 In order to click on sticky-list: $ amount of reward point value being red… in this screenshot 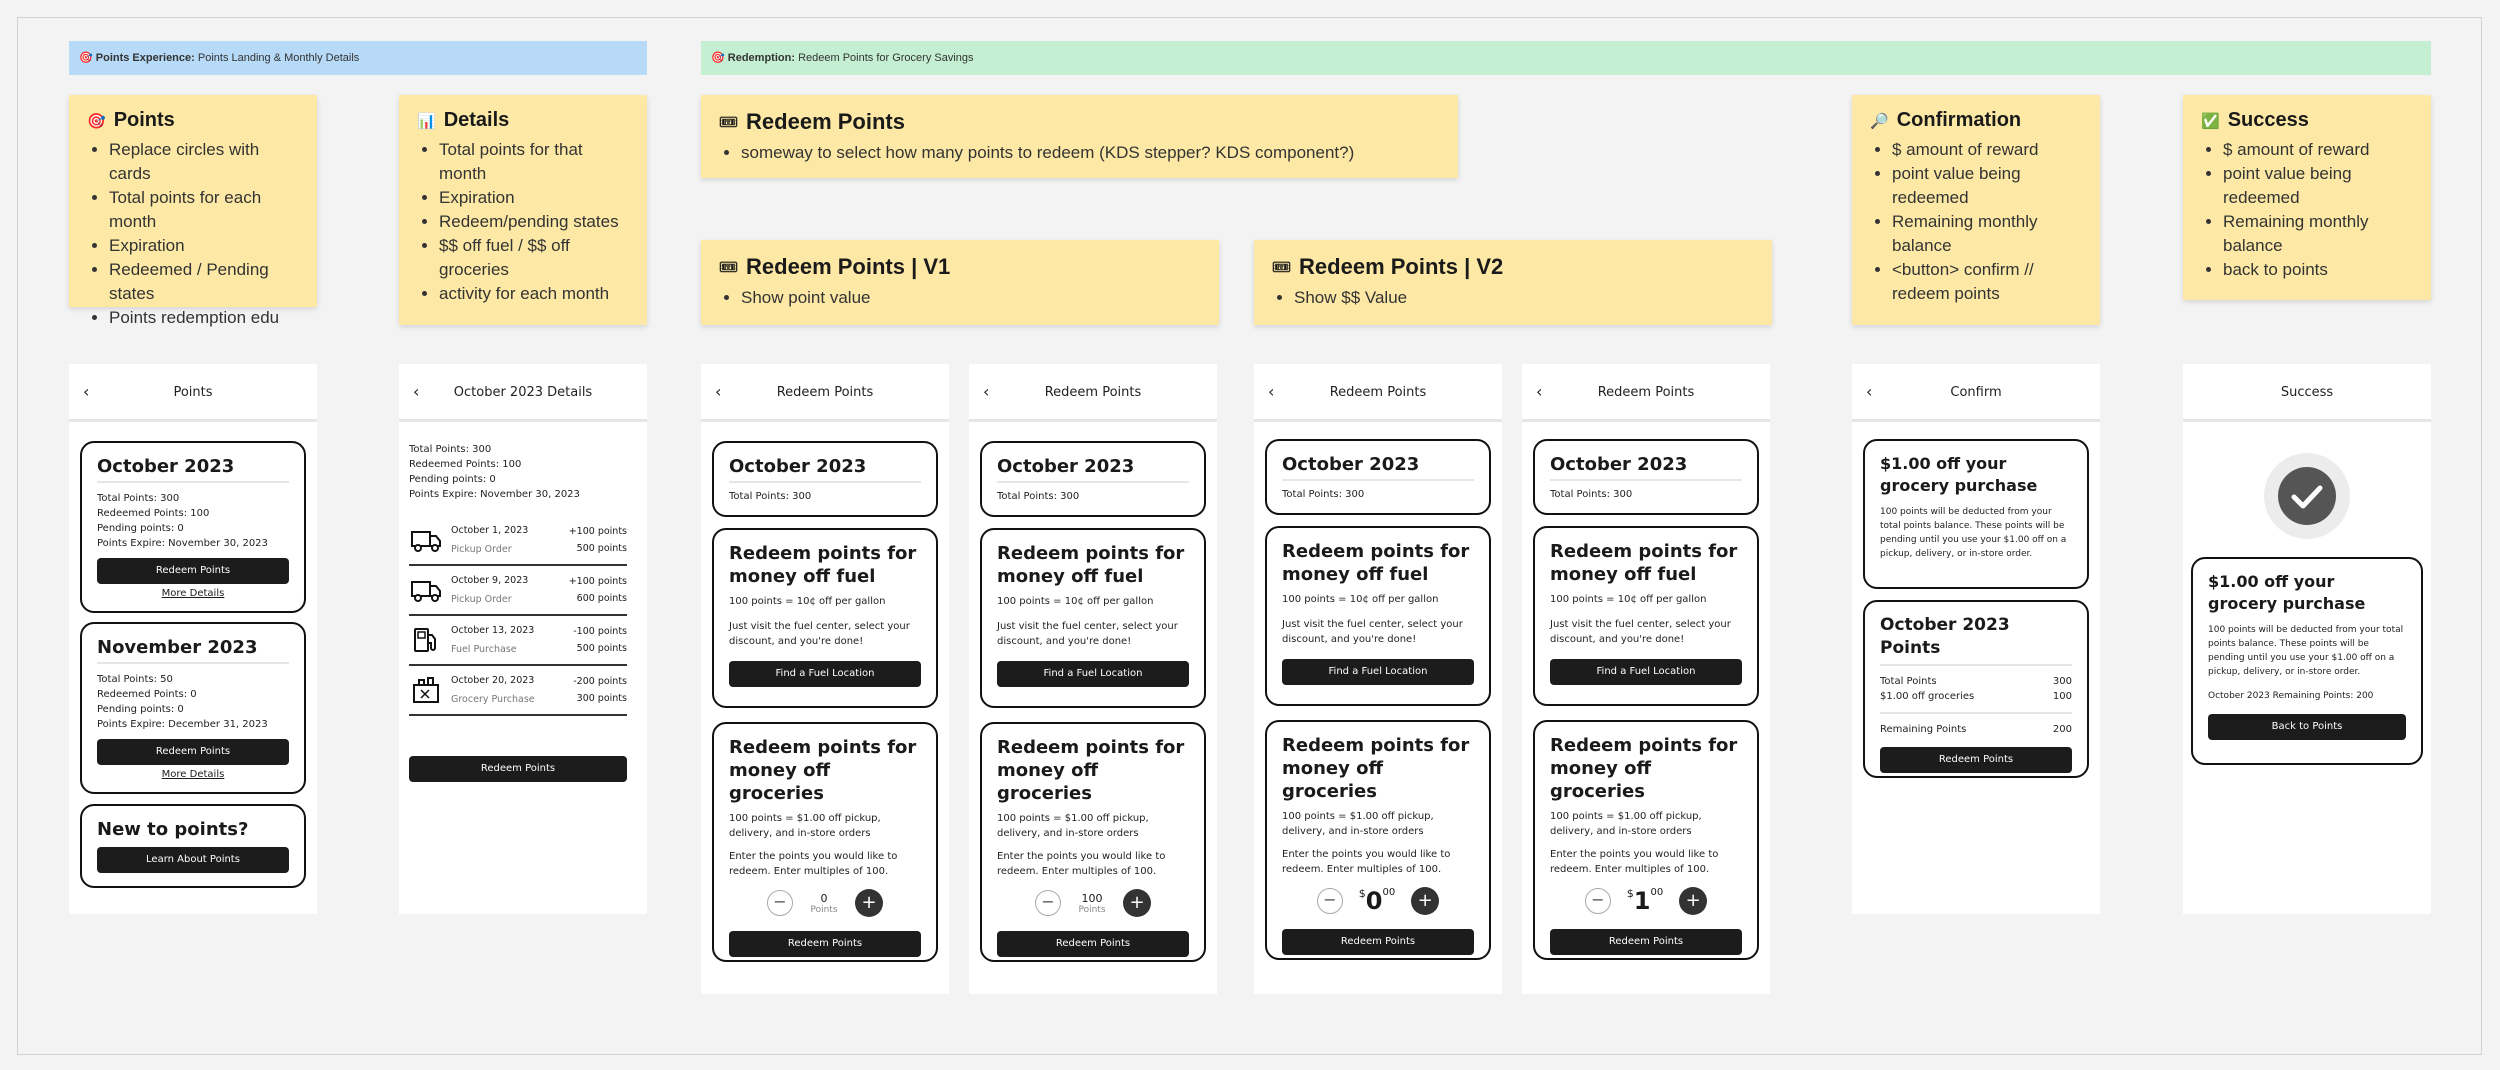, I will do `click(1978, 222)`.